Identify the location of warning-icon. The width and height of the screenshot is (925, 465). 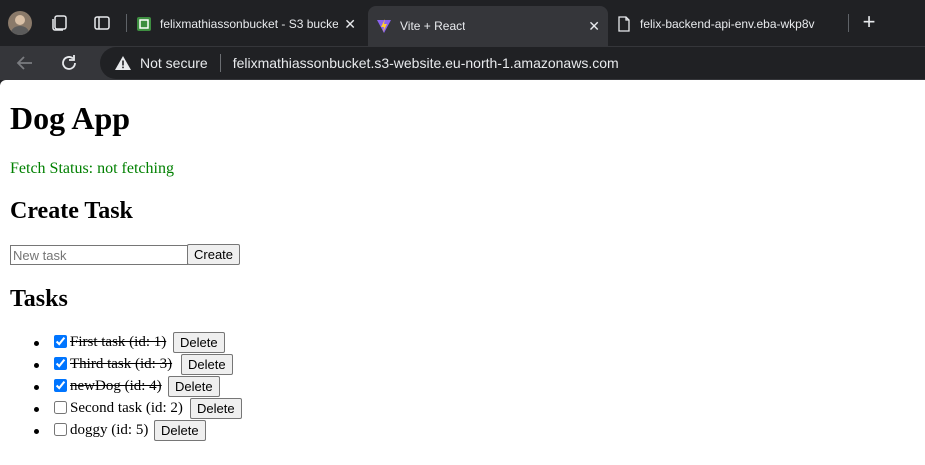
(123, 63).